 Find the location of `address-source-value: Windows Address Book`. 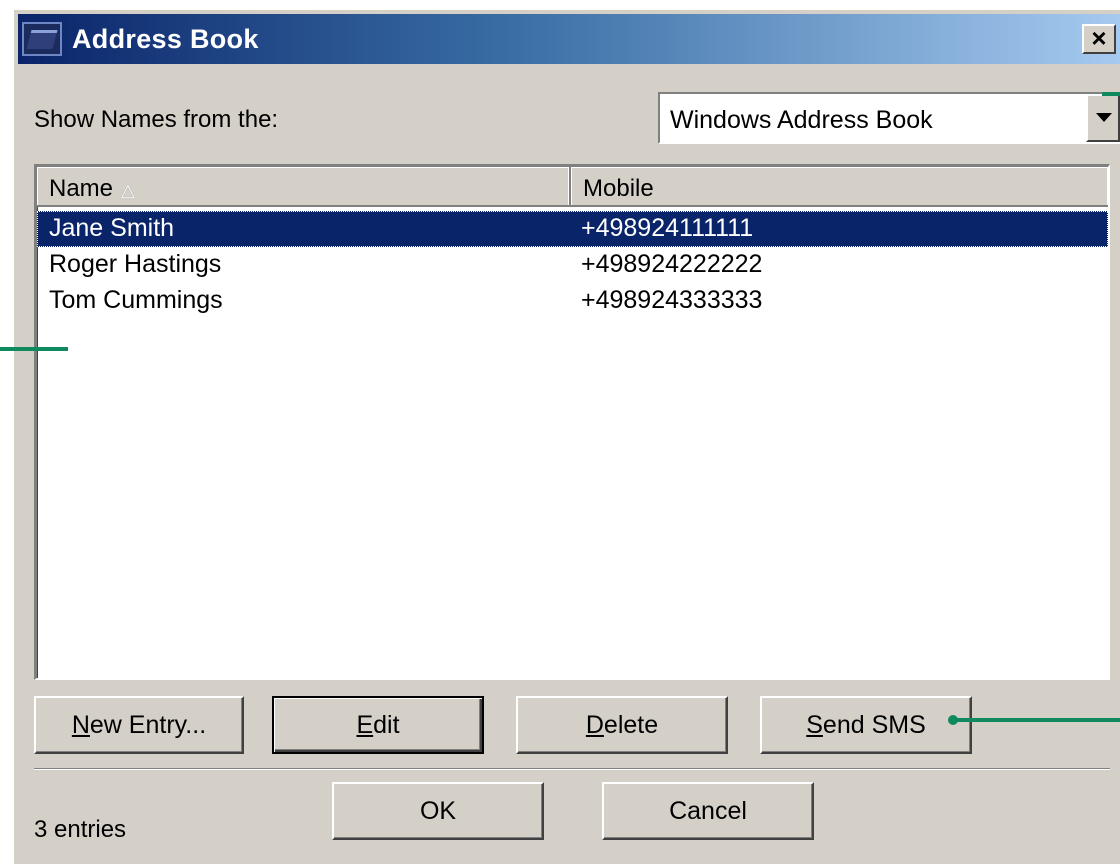

address-source-value: Windows Address Book is located at coordinates (801, 120).